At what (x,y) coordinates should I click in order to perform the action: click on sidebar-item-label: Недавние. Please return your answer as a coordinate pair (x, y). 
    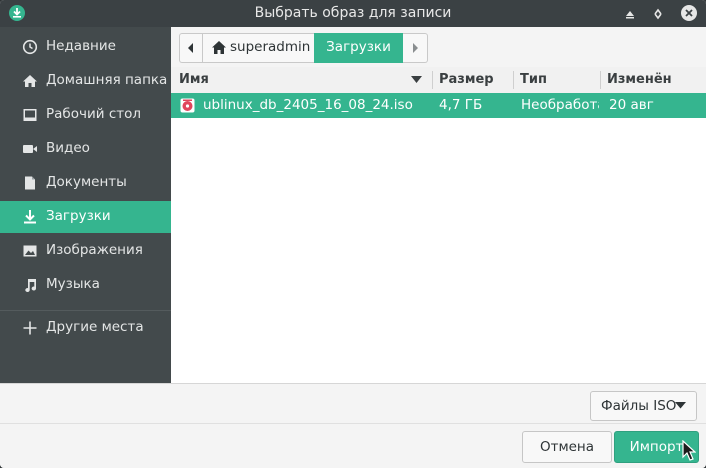
    Looking at the image, I should click on (81, 46).